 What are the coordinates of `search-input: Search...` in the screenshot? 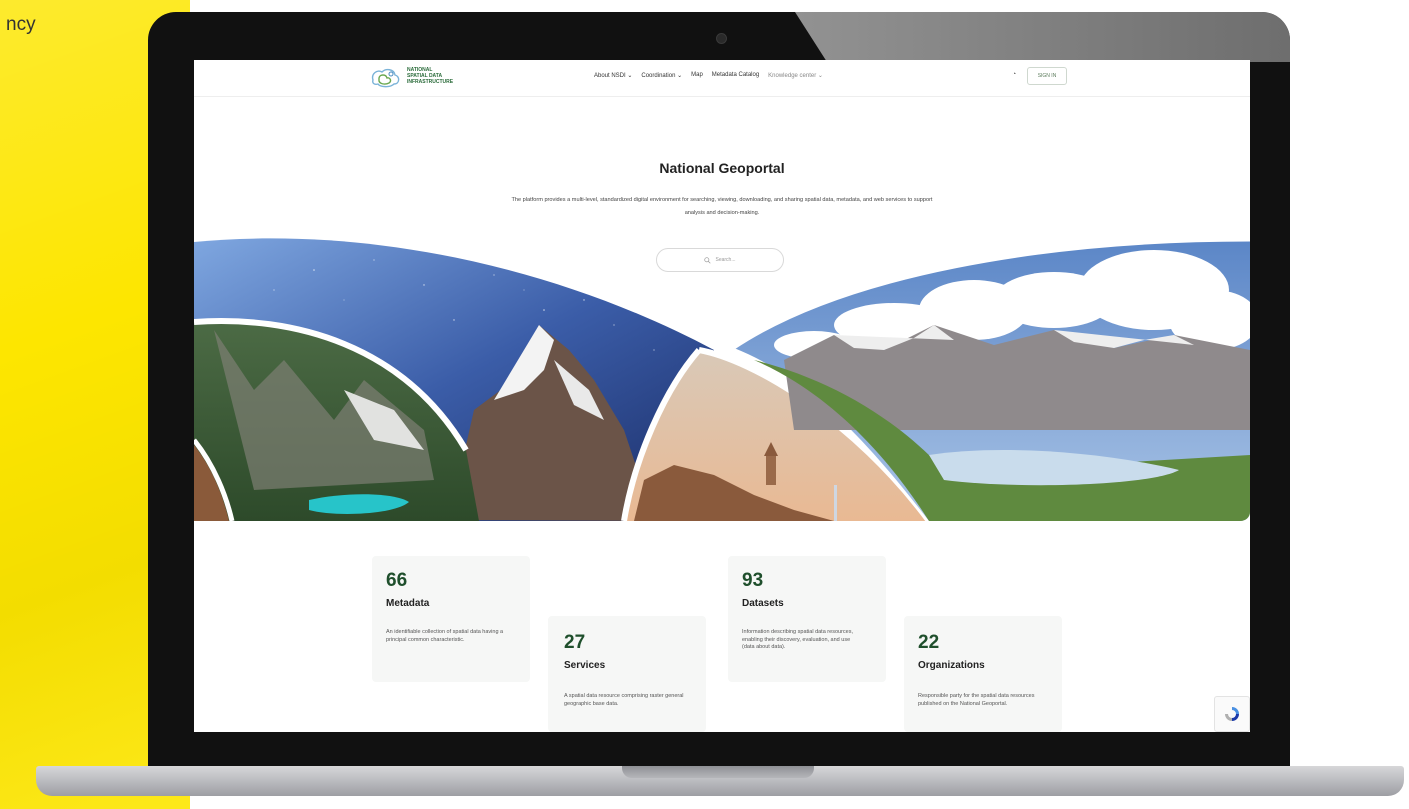 It's located at (720, 260).